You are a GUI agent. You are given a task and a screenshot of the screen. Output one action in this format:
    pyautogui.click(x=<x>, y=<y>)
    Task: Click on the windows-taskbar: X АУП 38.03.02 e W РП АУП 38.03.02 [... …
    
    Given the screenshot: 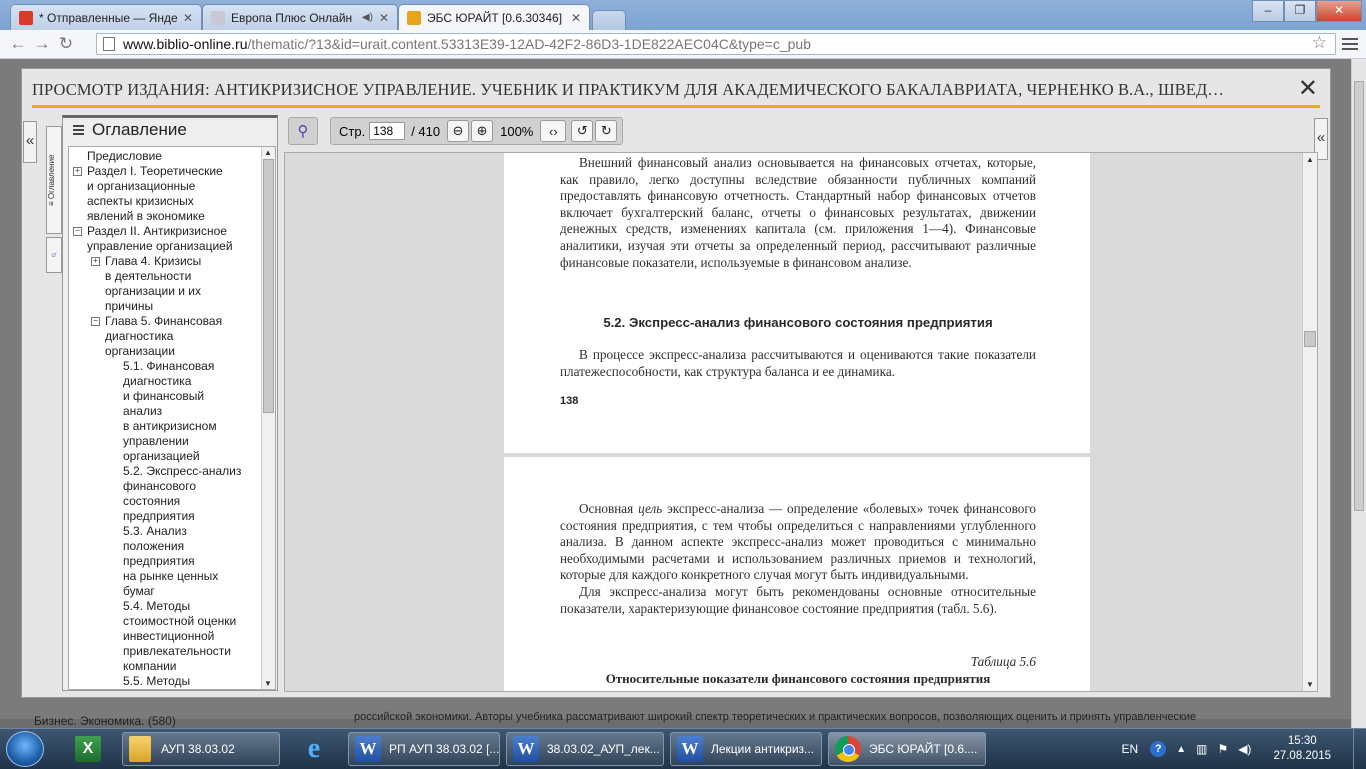 What is the action you would take?
    pyautogui.click(x=683, y=748)
    